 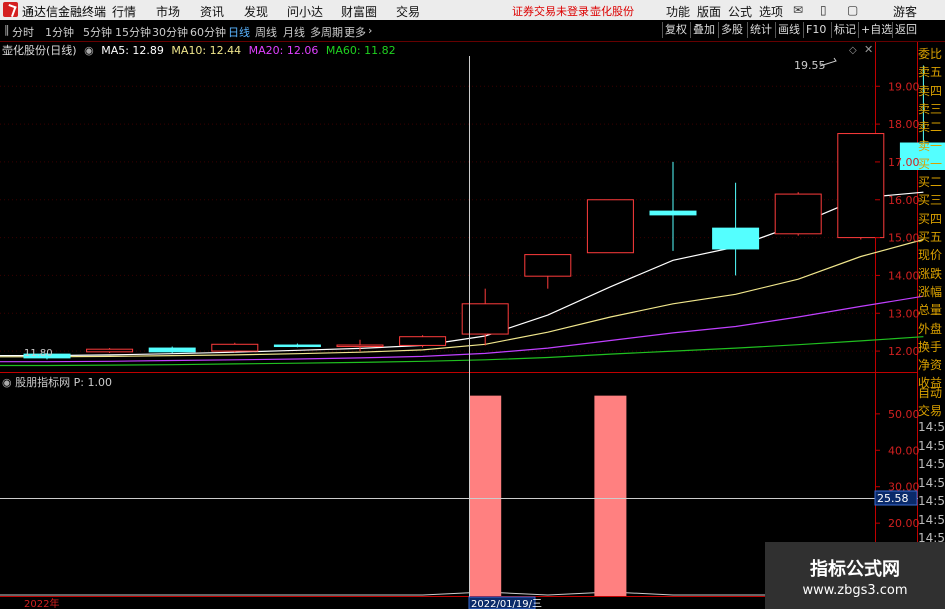 I want to click on crosshair-date: 2022/01/19/三, so click(x=506, y=604).